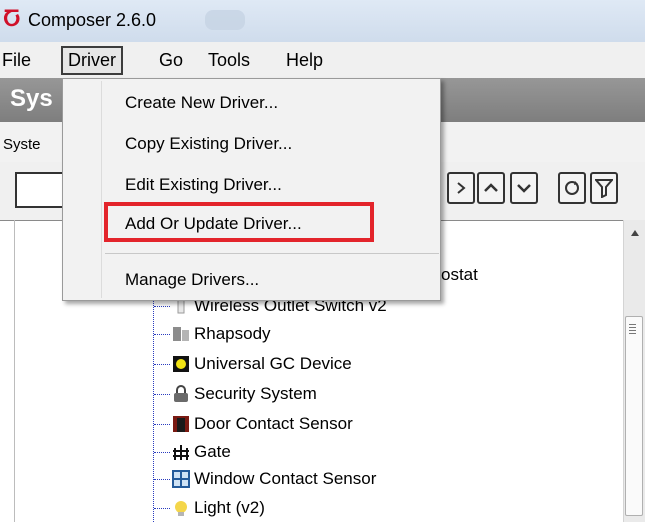 The width and height of the screenshot is (645, 523). I want to click on tree-item-window-contact-sensor: Window Contact Sensor, so click(265, 479).